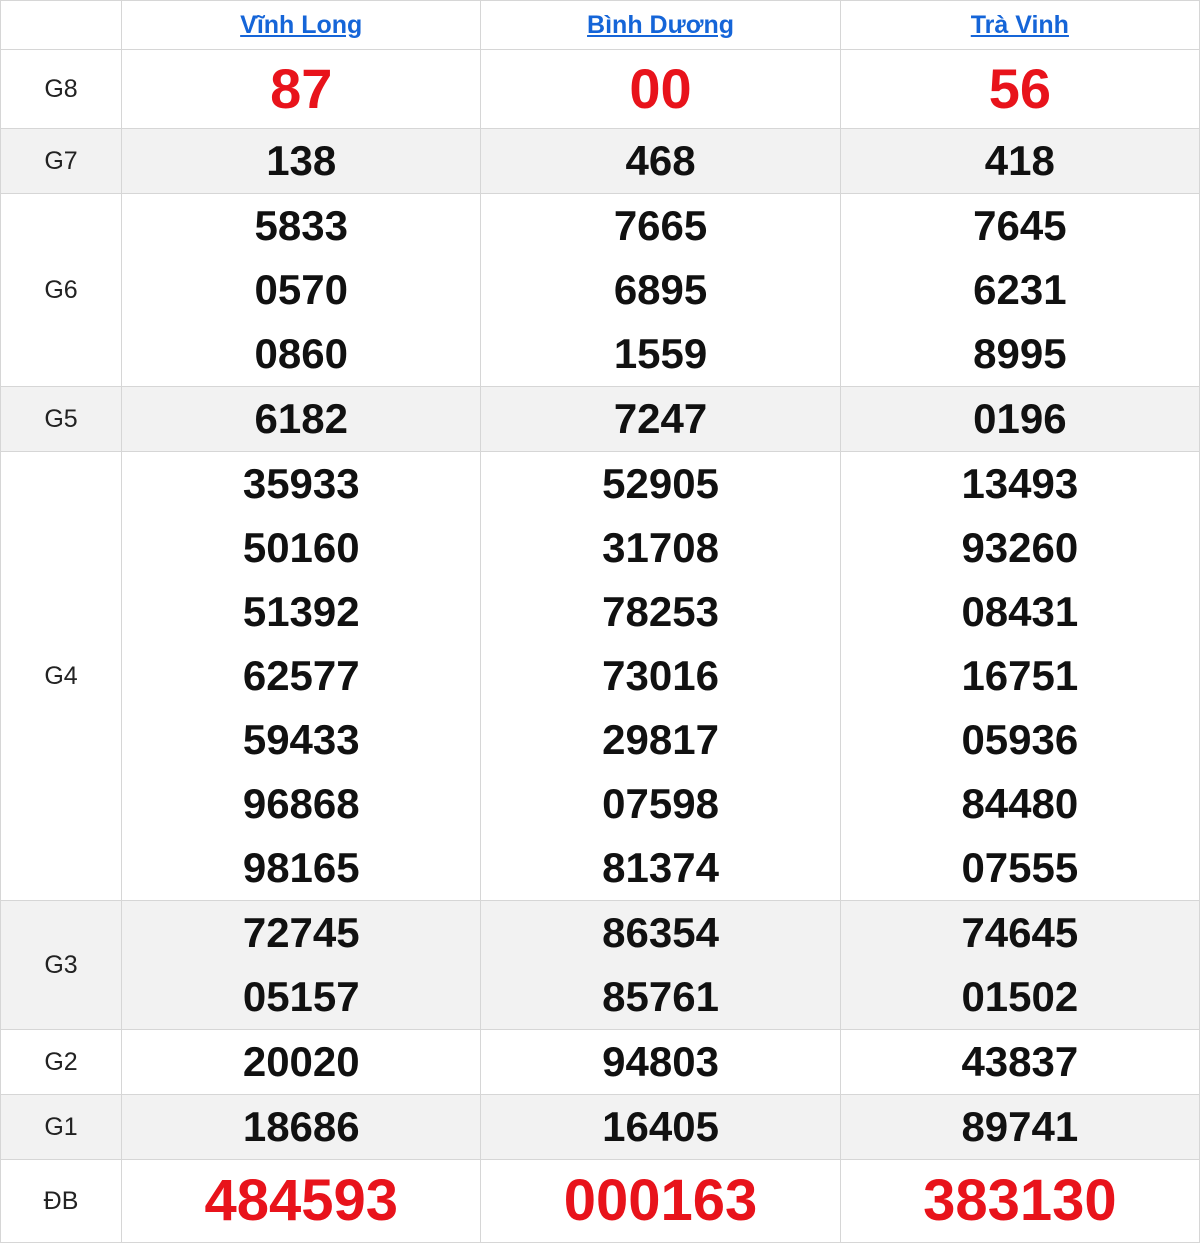 The height and width of the screenshot is (1248, 1200). Describe the element at coordinates (1020, 996) in the screenshot. I see `prize-number: 01502` at that location.